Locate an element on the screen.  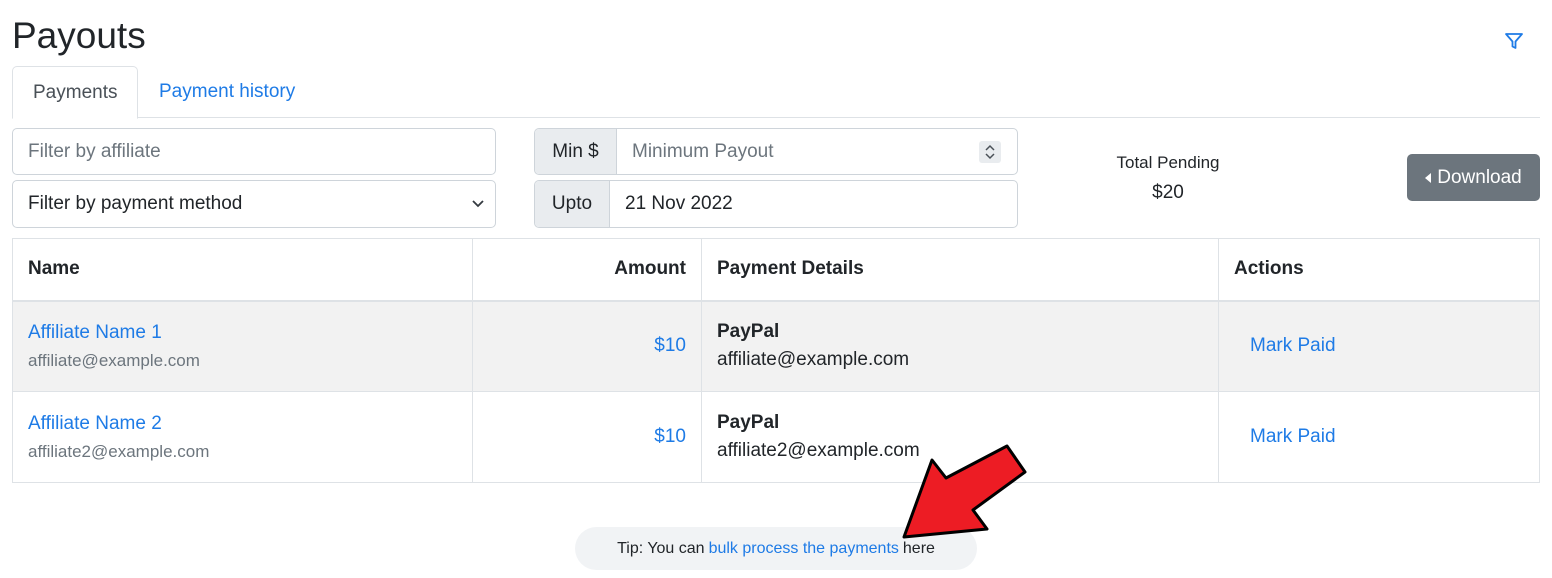
name-cell: Affiliate Name 1 affiliate@example.com is located at coordinates (242, 346).